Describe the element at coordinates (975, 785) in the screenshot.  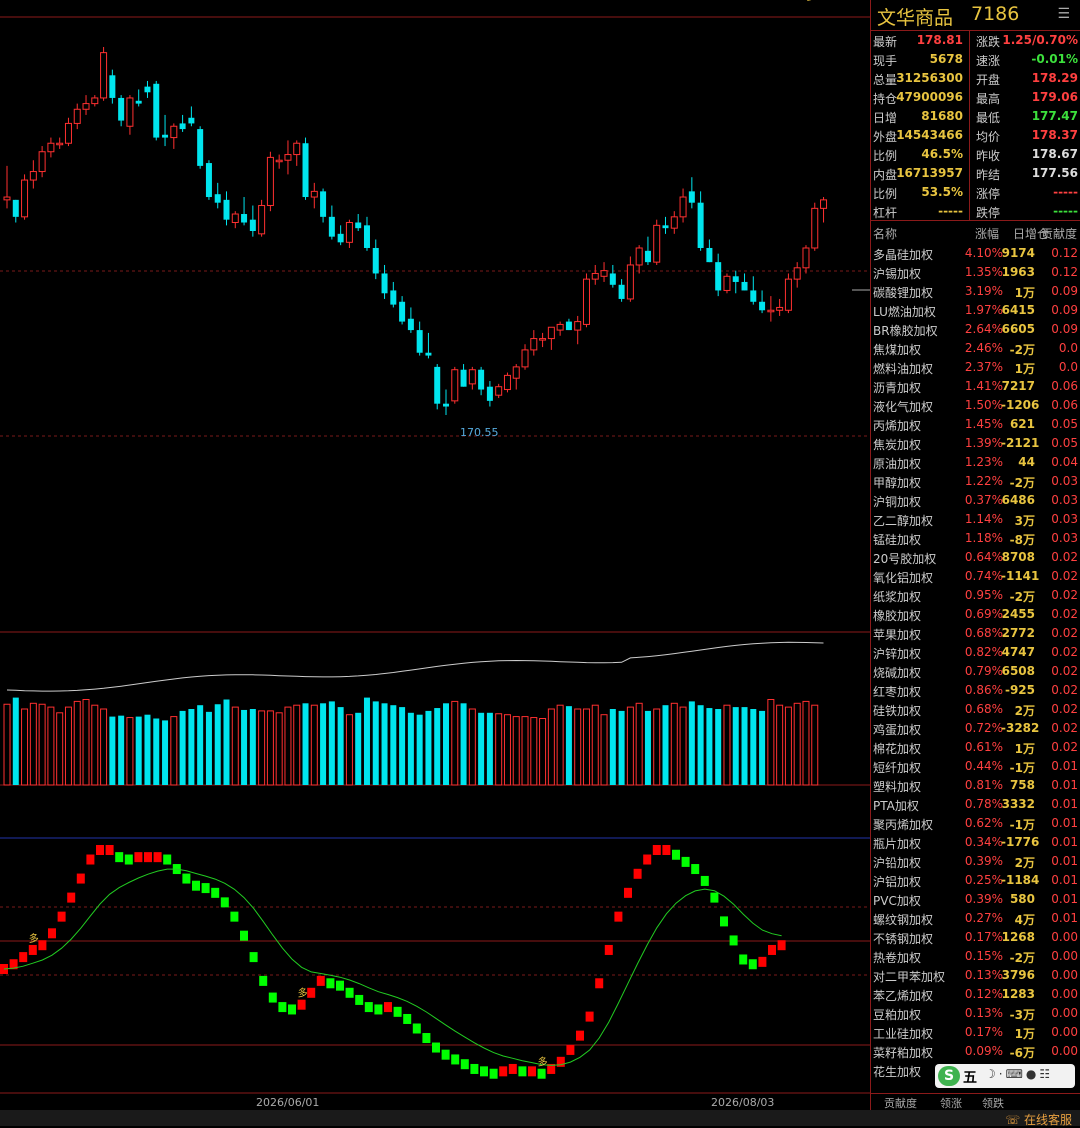
I see `component-row: 塑料加权 0.81% 758 0.01` at that location.